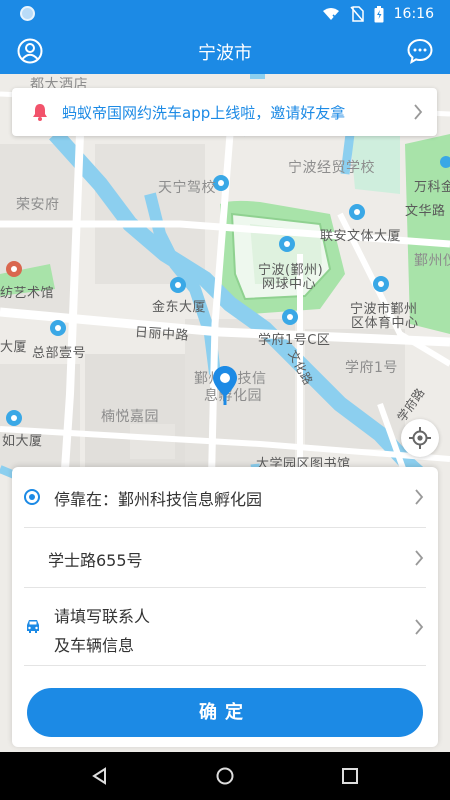  I want to click on bell-icon, so click(40, 112).